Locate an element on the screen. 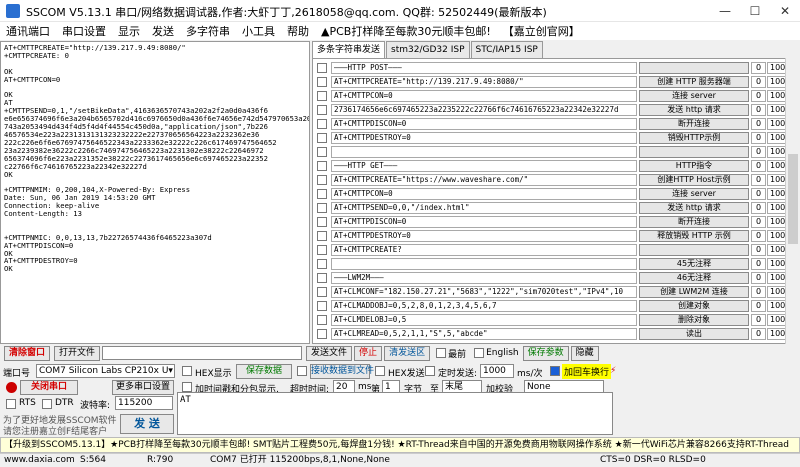 Image resolution: width=800 pixels, height=467 pixels. row-send-button: 删除对象 is located at coordinates (694, 320).